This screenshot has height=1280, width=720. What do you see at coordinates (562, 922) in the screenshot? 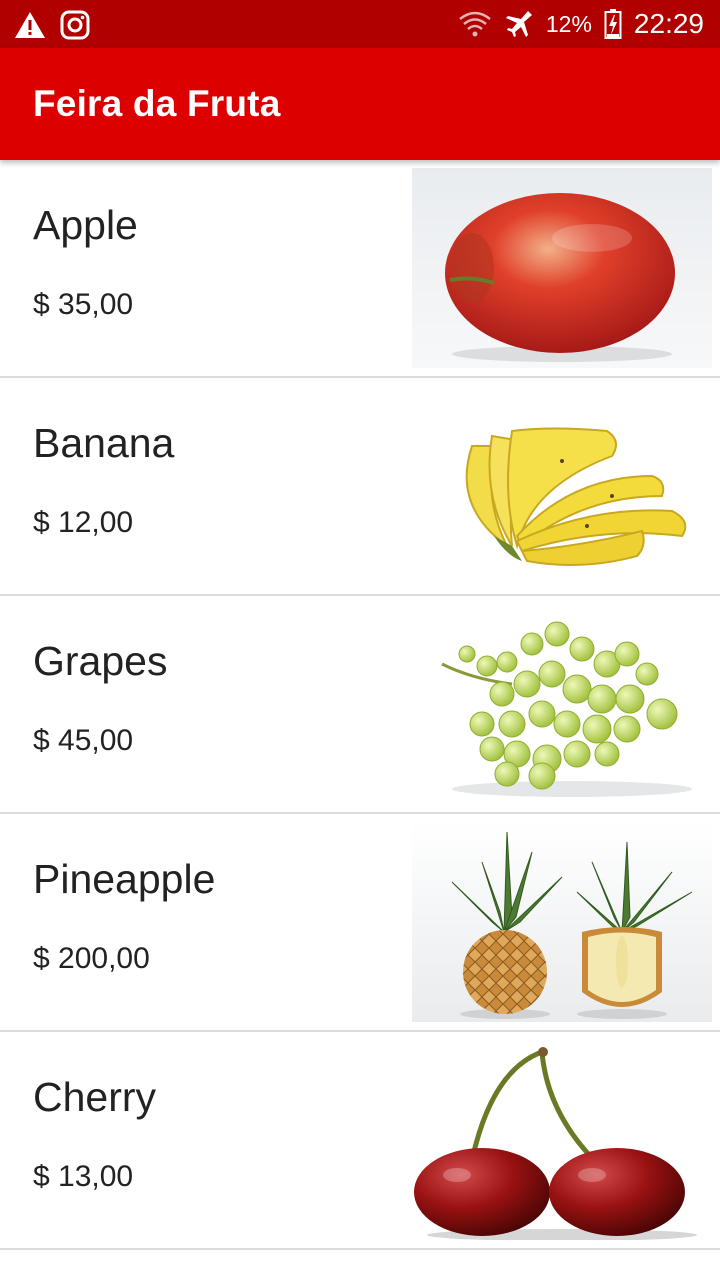
I see `pineapple-image` at bounding box center [562, 922].